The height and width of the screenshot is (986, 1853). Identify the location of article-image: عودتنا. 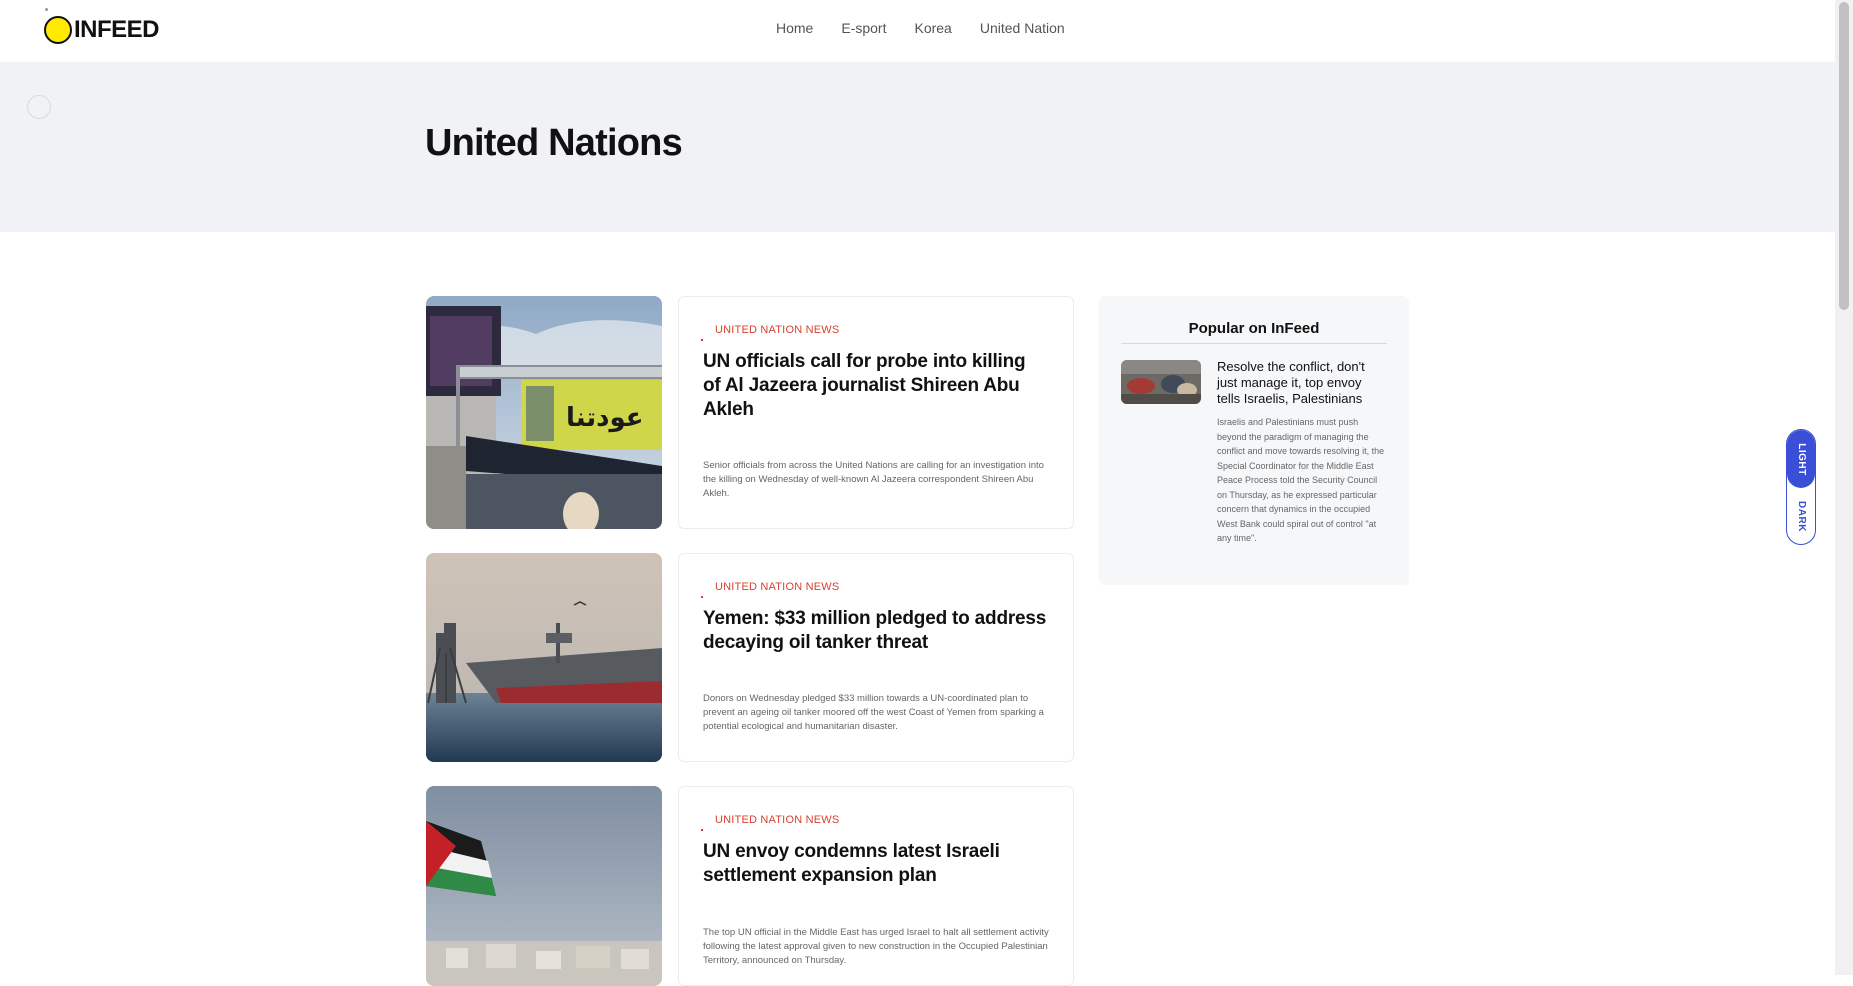
(544, 412).